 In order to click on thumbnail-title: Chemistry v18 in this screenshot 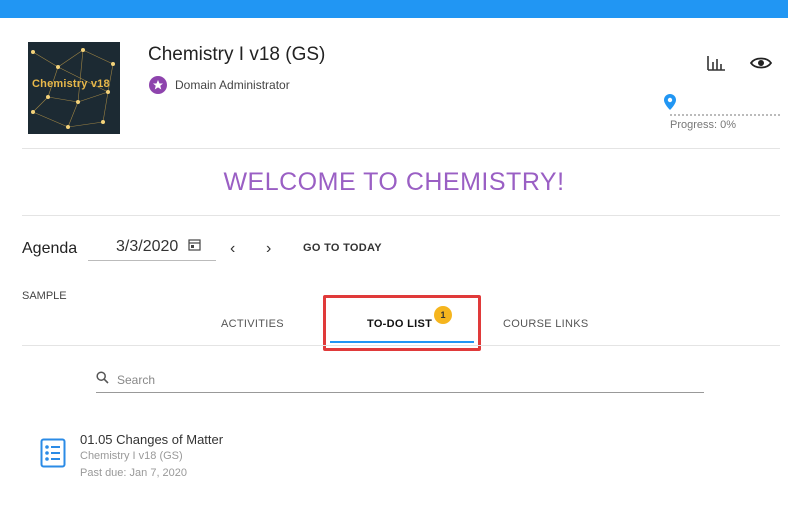, I will do `click(71, 84)`.